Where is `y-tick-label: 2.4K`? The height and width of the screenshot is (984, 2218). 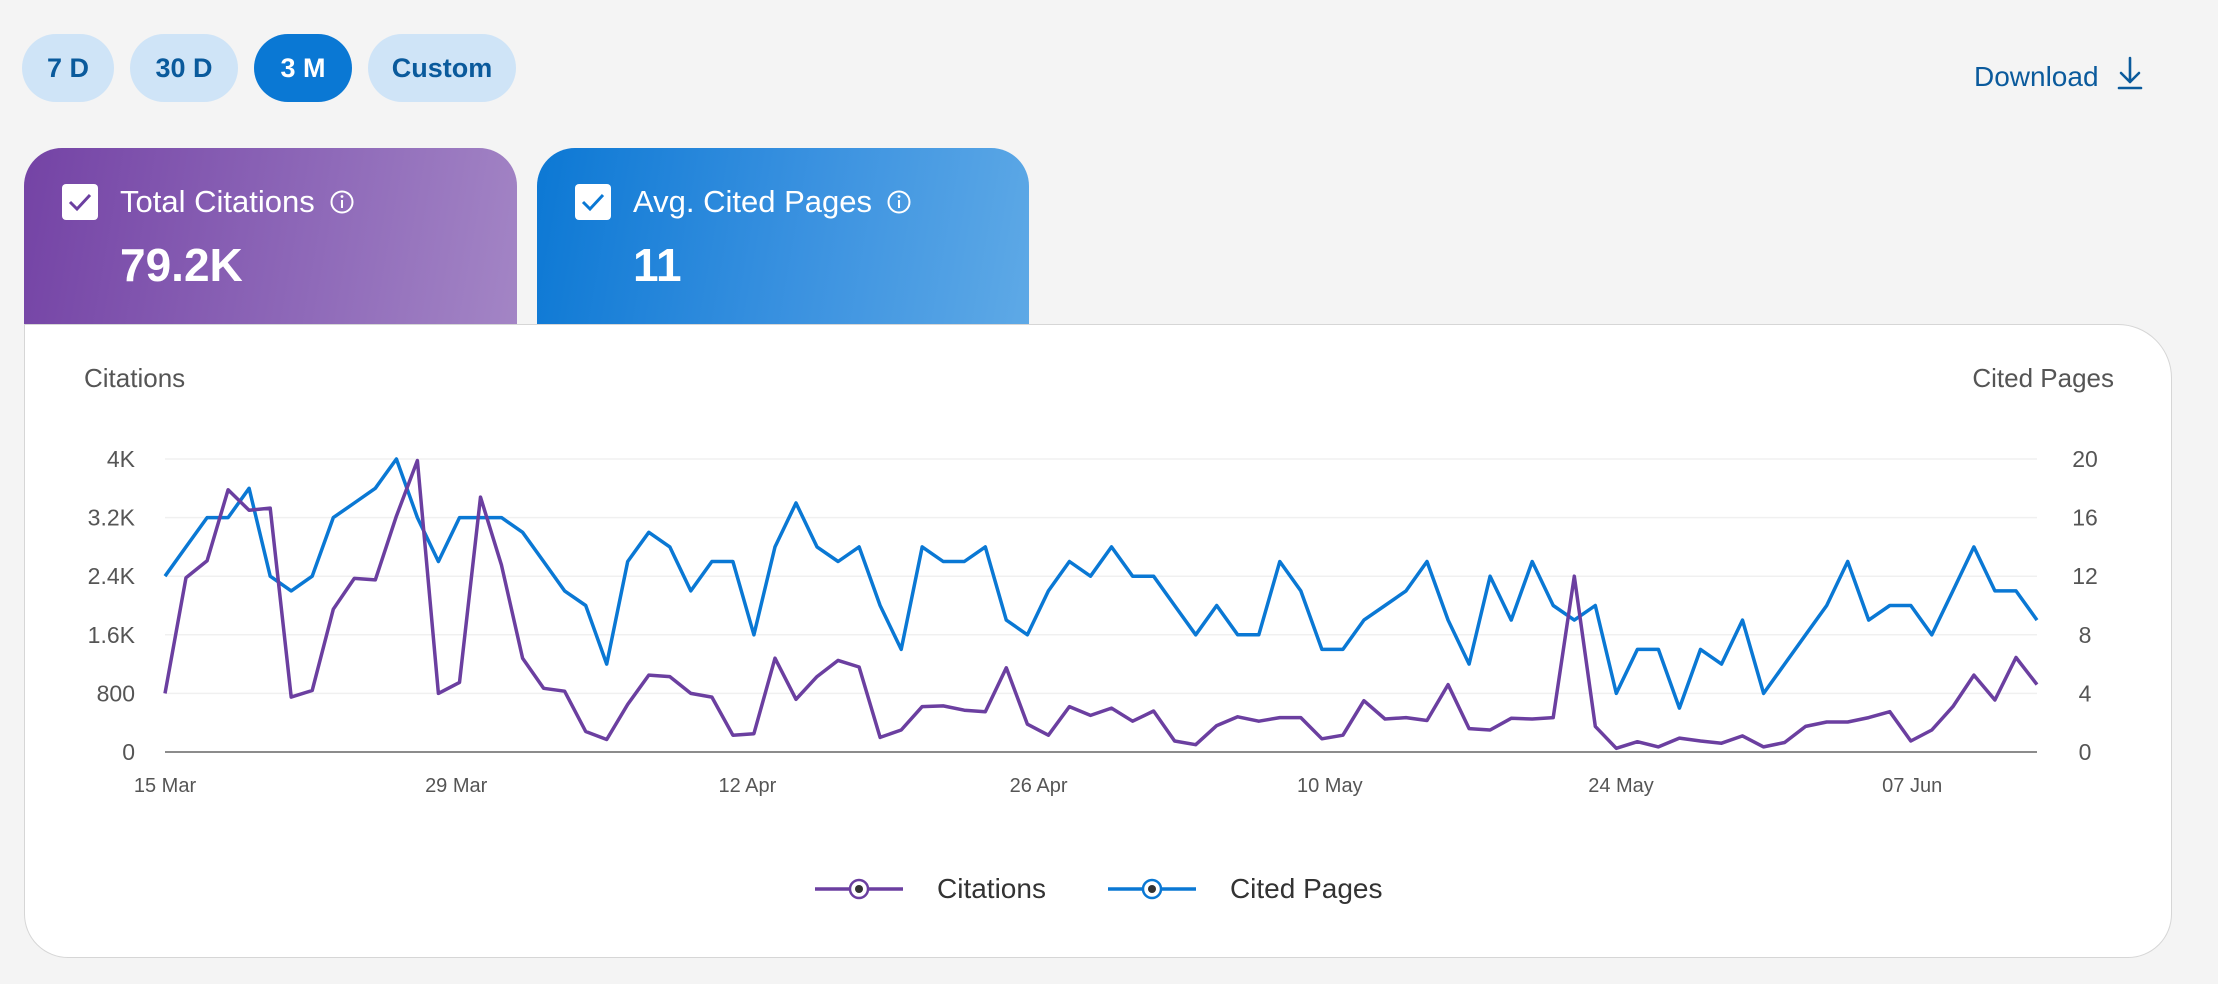 y-tick-label: 2.4K is located at coordinates (112, 576).